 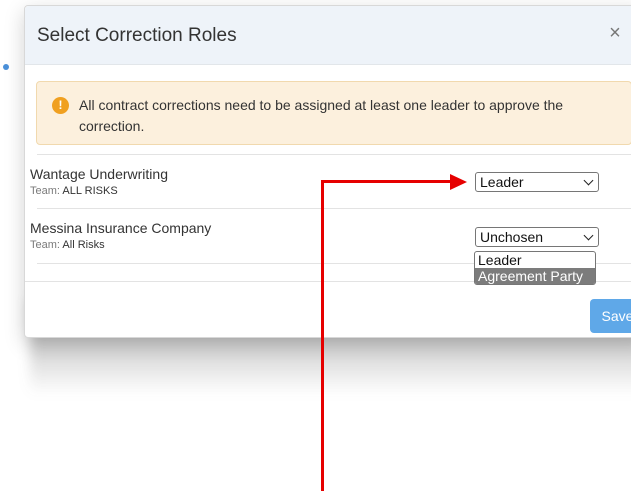 I want to click on annotation-arrow-shaft, so click(x=322, y=336).